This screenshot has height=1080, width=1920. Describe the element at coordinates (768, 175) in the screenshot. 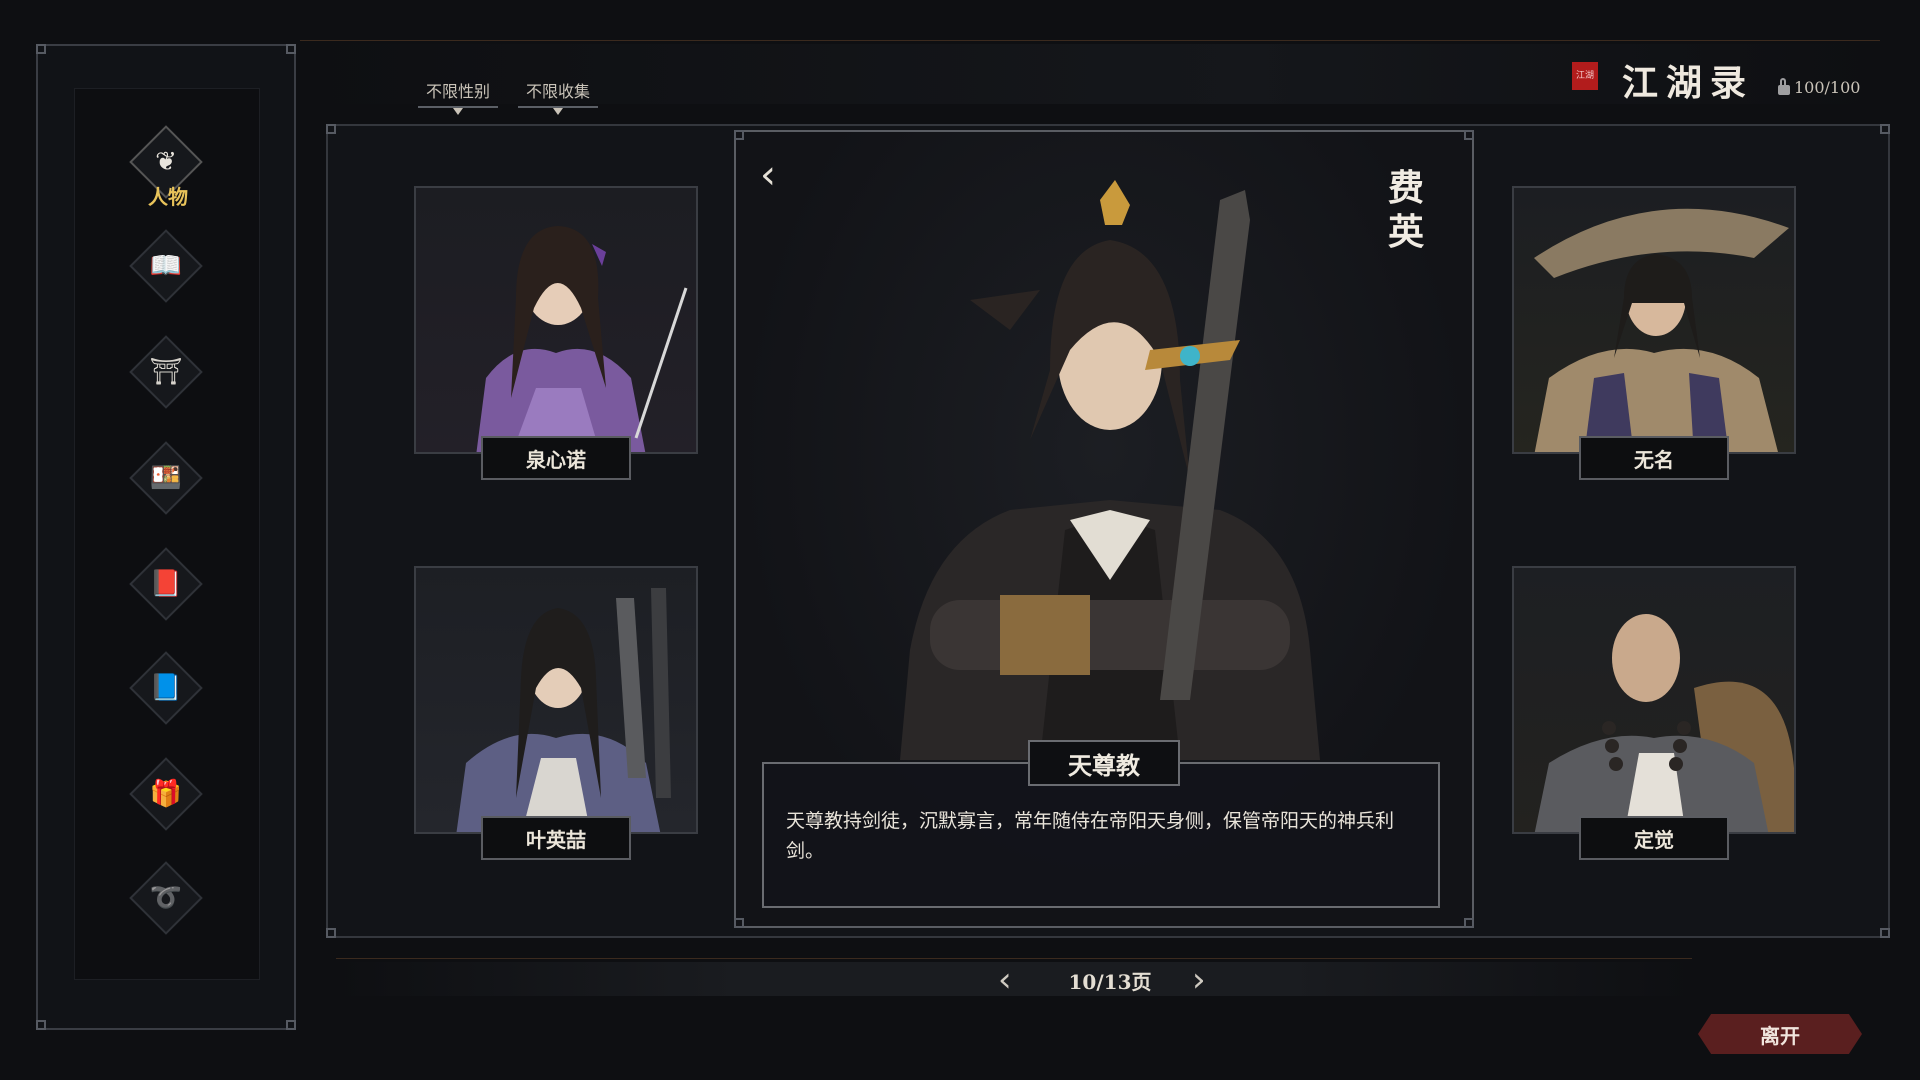

I see `back-chevron-icon: ‹` at that location.